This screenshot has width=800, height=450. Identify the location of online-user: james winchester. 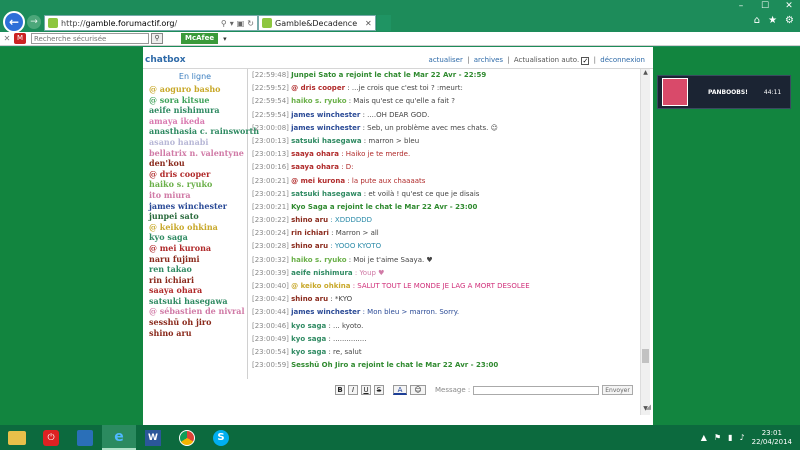
(195, 206).